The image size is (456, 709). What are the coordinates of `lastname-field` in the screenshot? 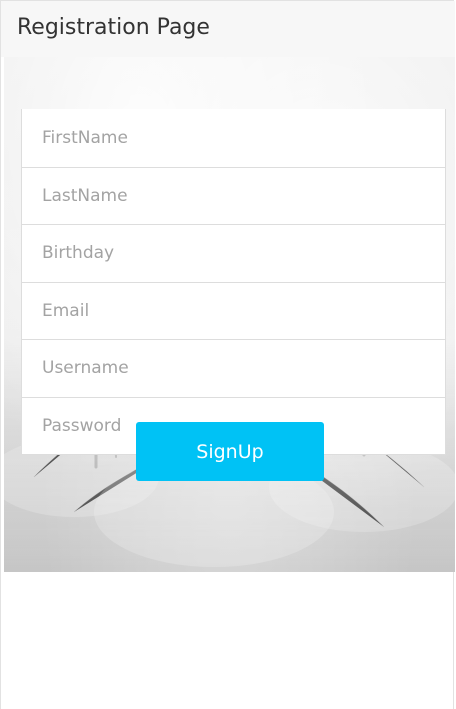 It's located at (233, 195).